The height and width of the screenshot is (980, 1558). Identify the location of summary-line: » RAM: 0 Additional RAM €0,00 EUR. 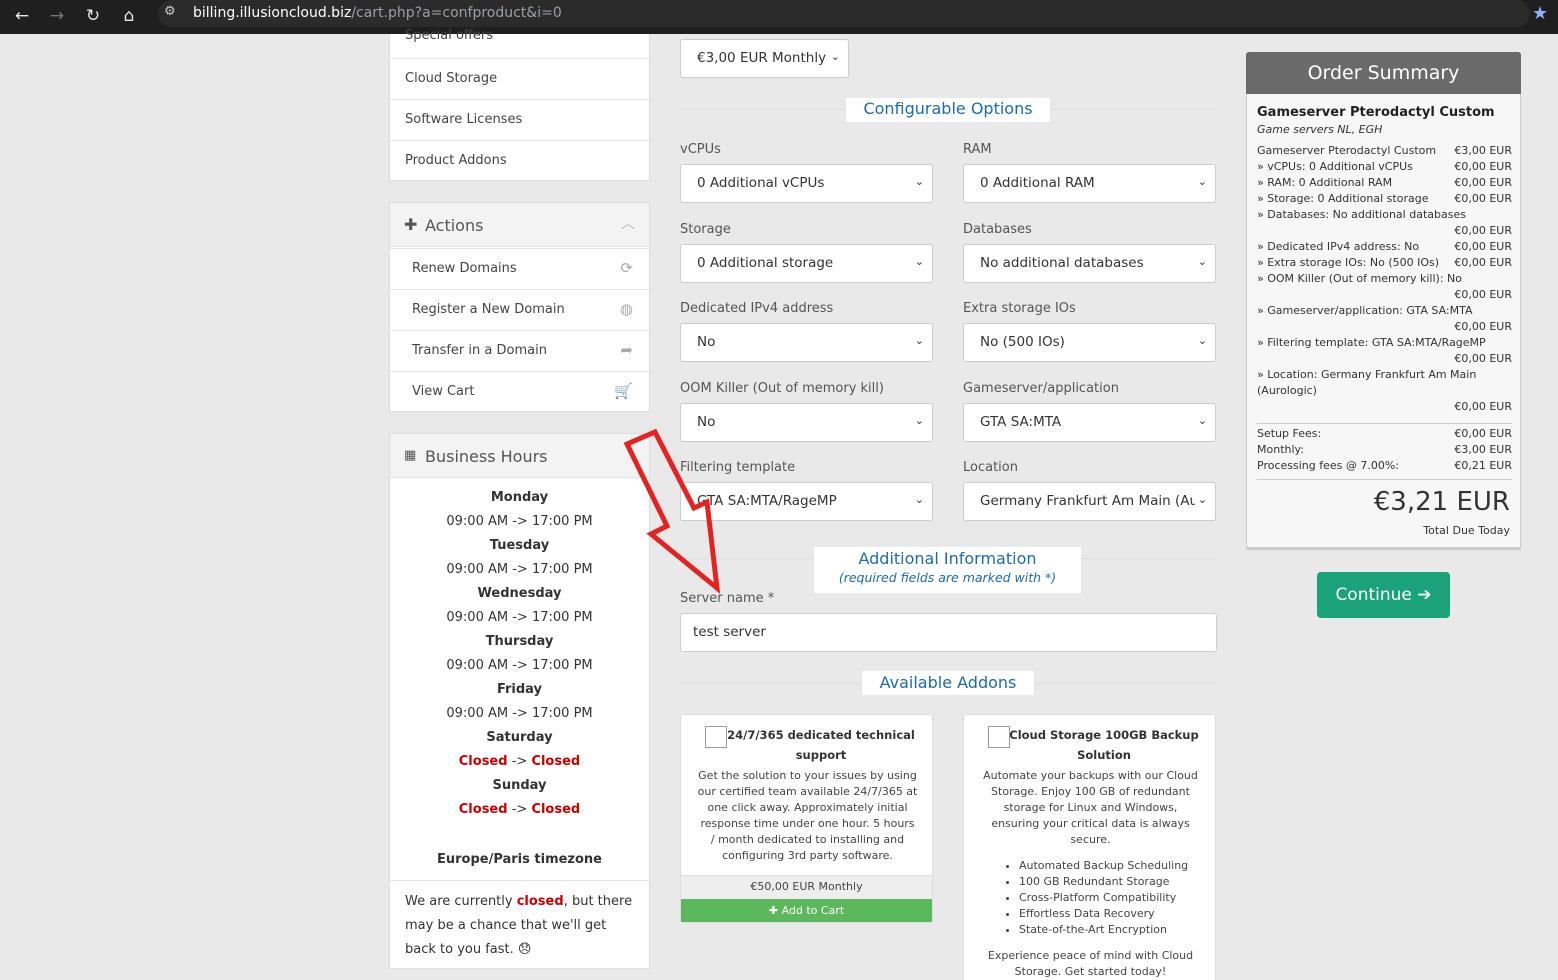
(1384, 182).